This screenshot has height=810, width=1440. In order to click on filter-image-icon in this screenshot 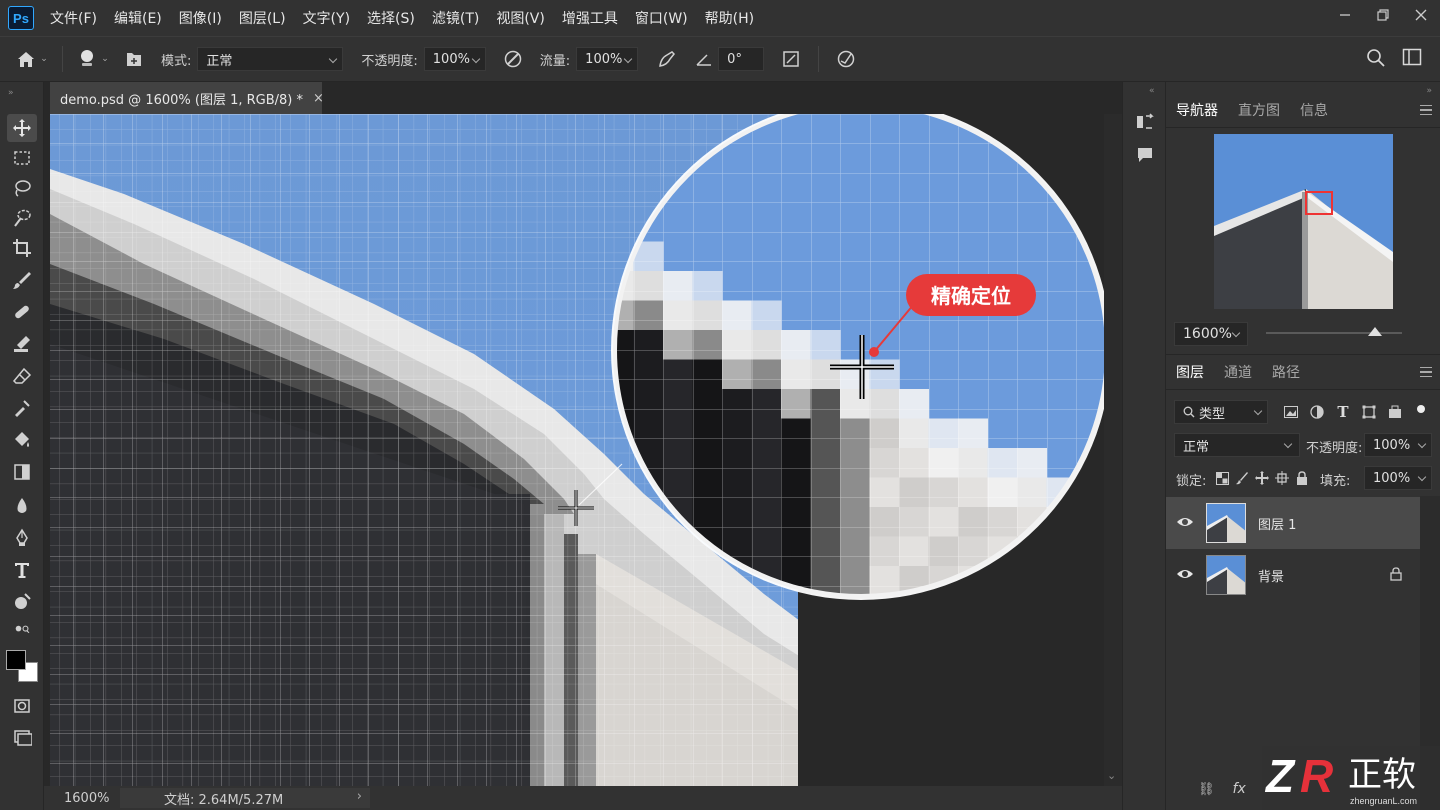, I will do `click(1291, 412)`.